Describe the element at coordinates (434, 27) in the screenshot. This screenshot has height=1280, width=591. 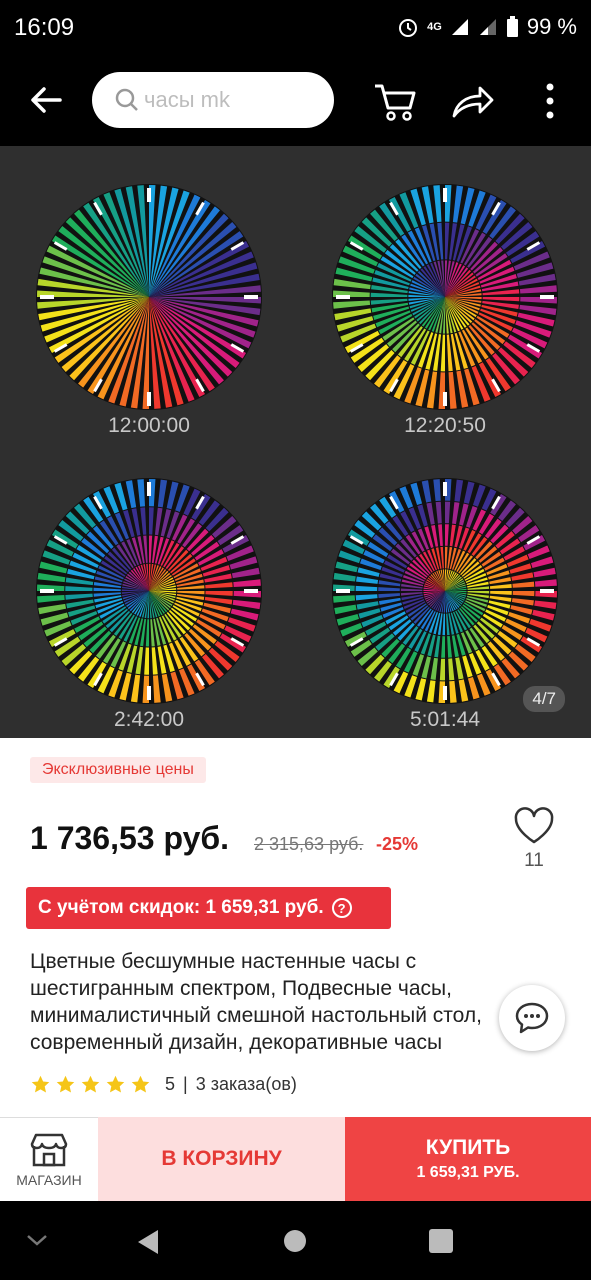
I see `network-label: 4G` at that location.